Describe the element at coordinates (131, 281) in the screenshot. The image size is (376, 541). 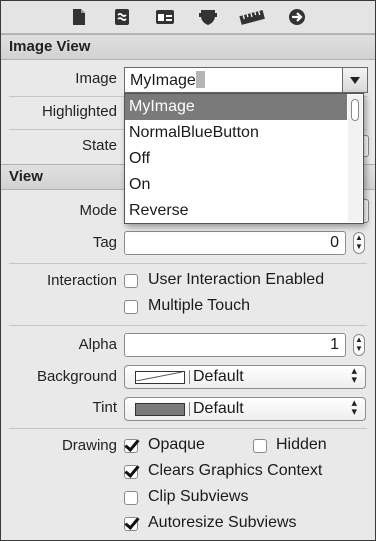
I see `user-interaction-checkbox` at that location.